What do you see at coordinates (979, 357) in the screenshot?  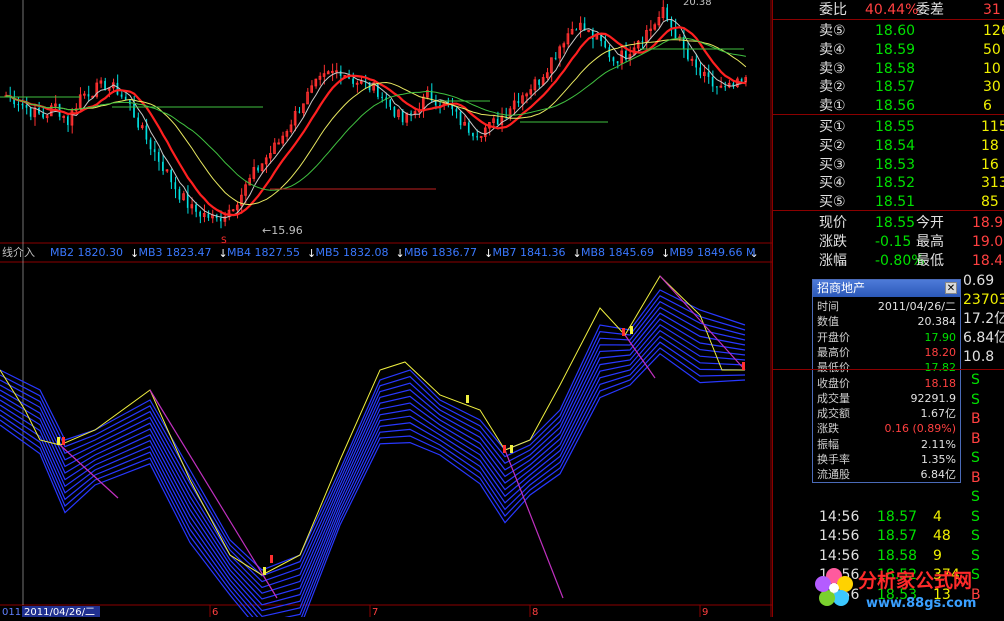 I see `partial-value: 10.8` at bounding box center [979, 357].